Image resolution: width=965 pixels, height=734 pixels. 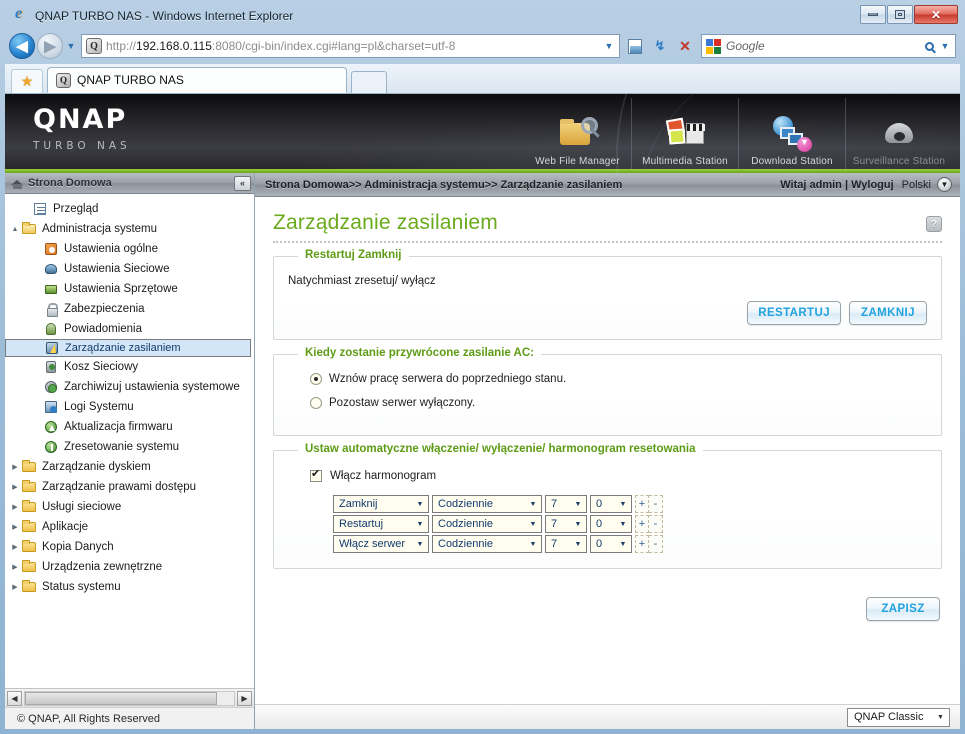 What do you see at coordinates (618, 403) in the screenshot?
I see `ac-option-1: Pozostaw serwer wyłączony.` at bounding box center [618, 403].